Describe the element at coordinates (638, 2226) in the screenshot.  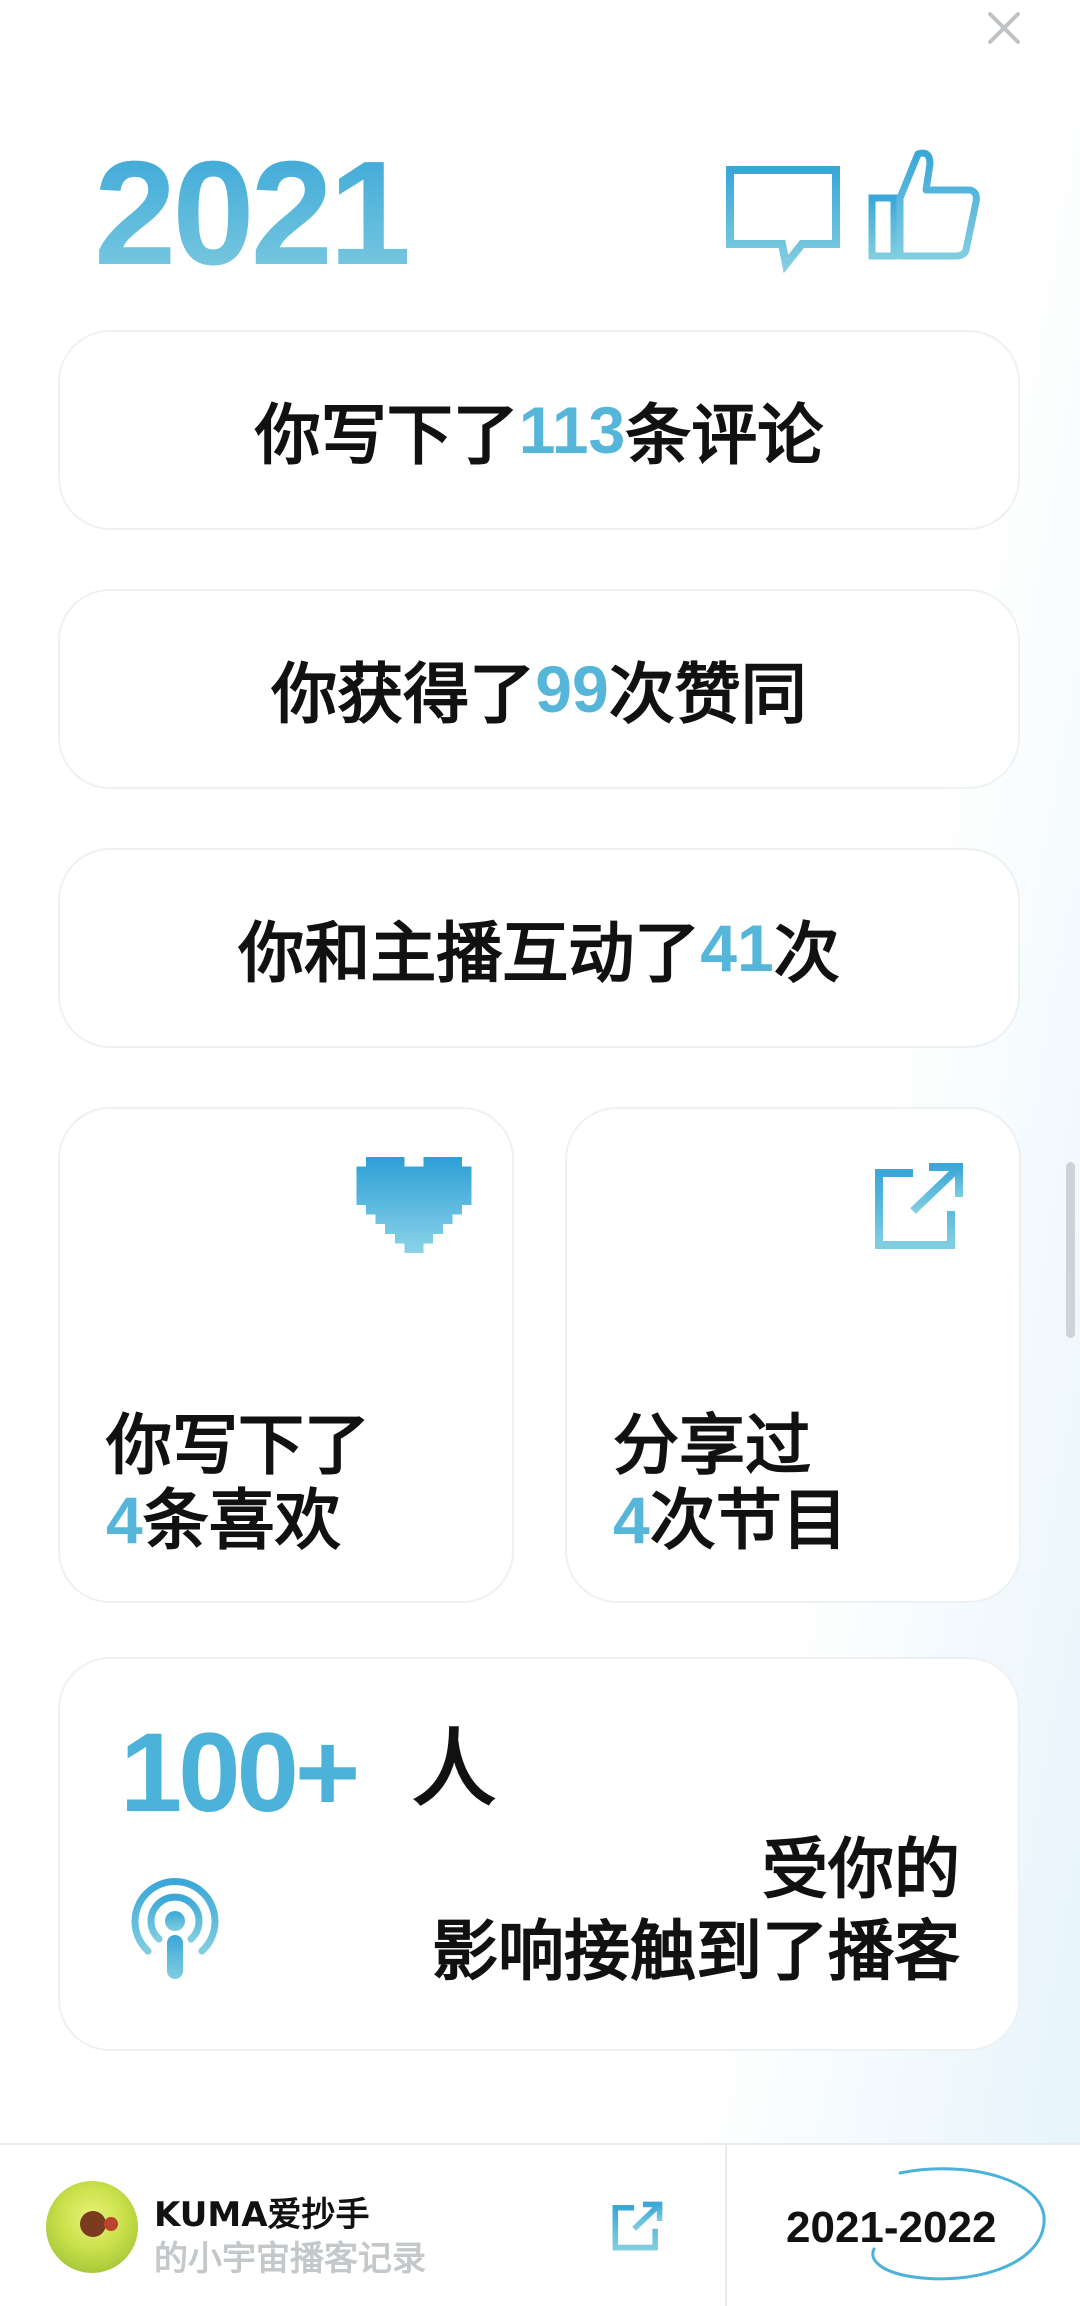
I see `footer-share-icon` at that location.